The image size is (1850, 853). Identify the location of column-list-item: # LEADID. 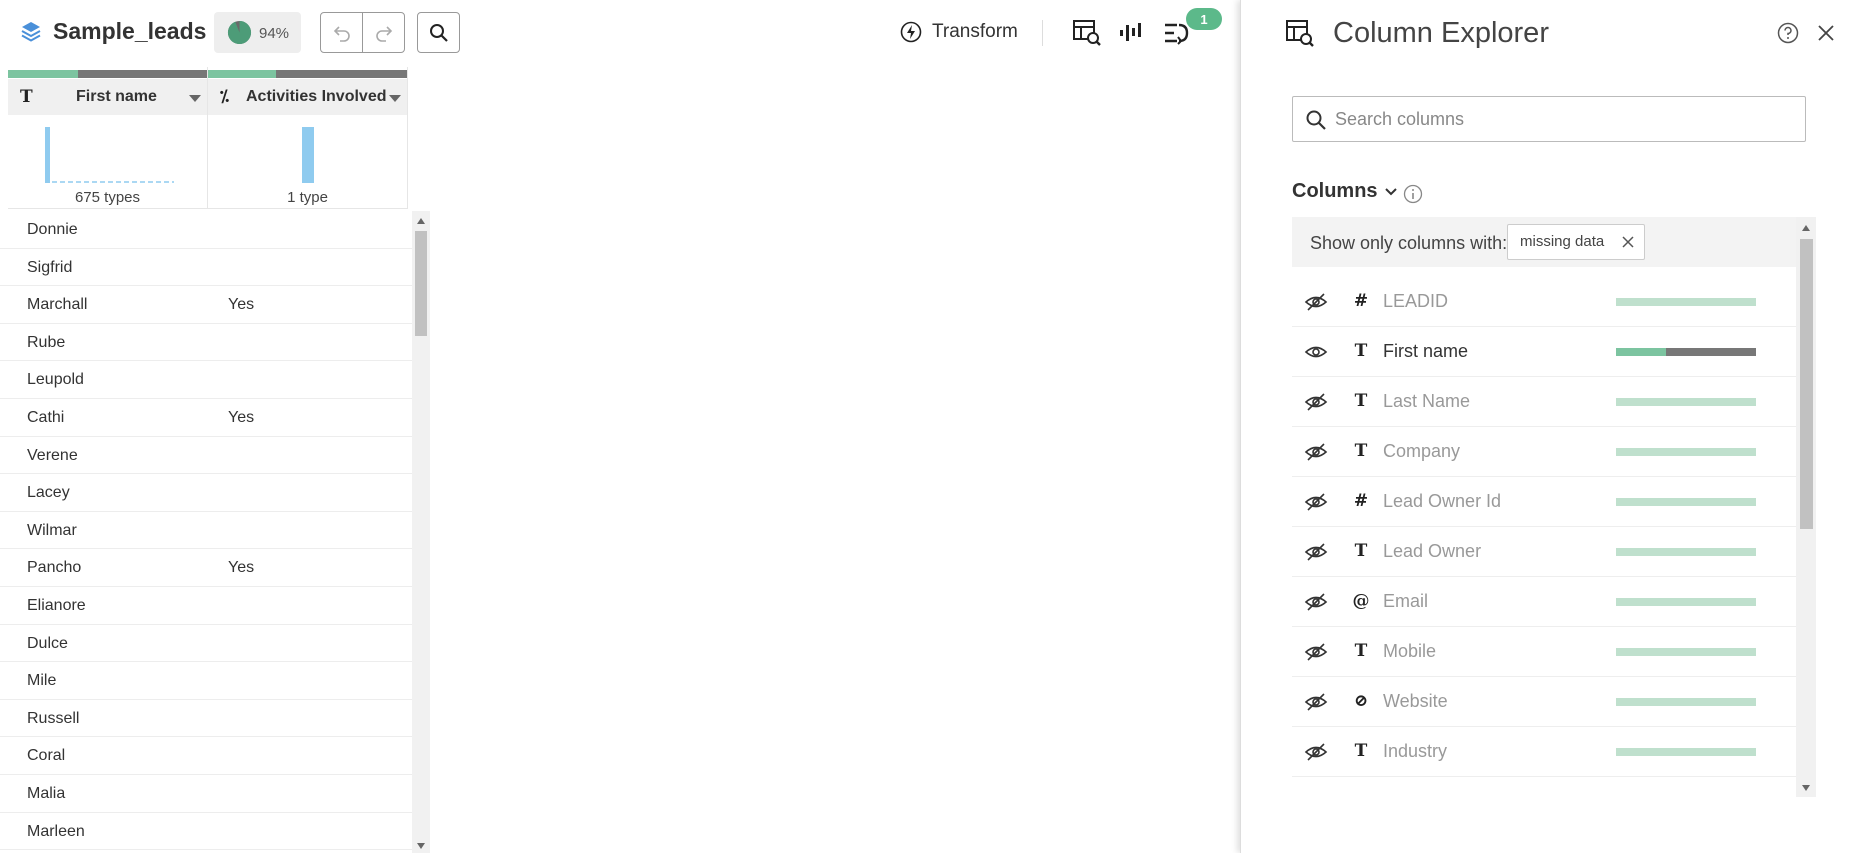
(1544, 302).